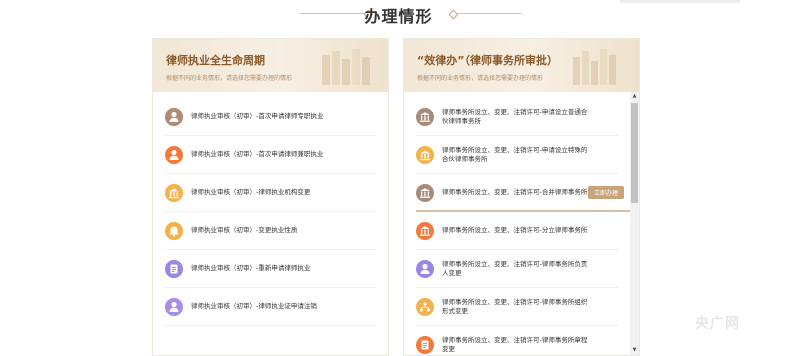 Image resolution: width=797 pixels, height=356 pixels. What do you see at coordinates (680, 1) in the screenshot?
I see `top-bar-fragment` at bounding box center [680, 1].